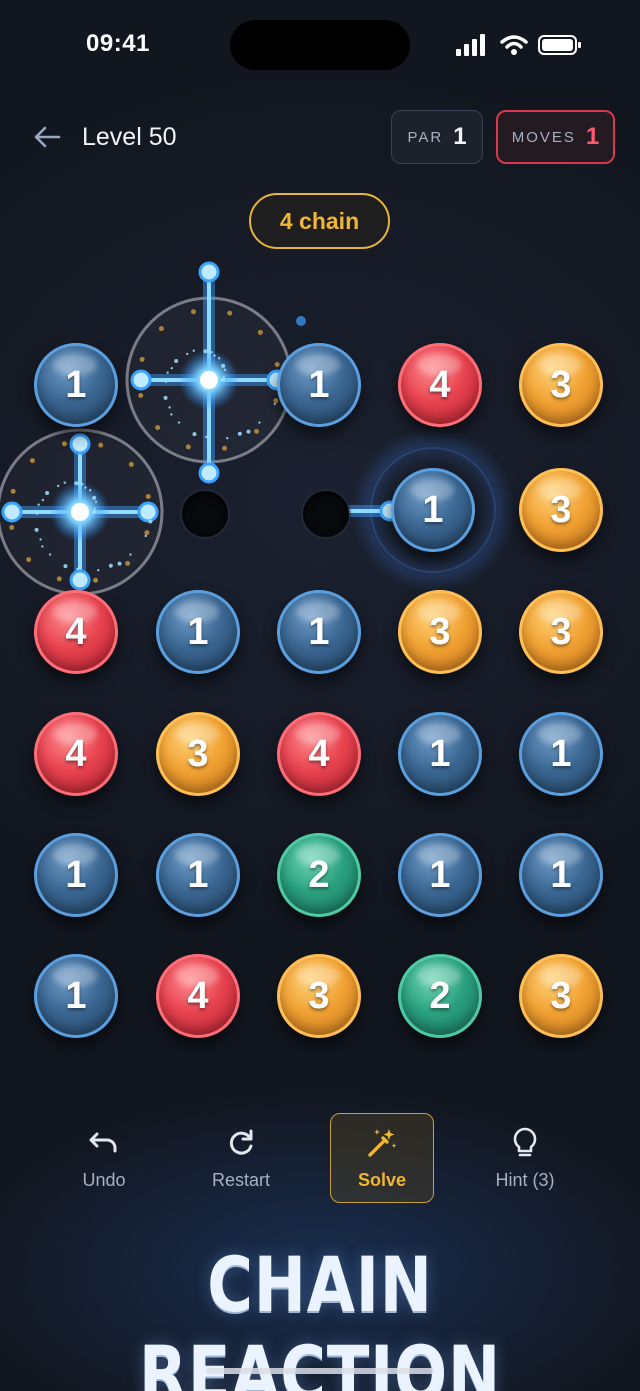 This screenshot has width=640, height=1391. What do you see at coordinates (320, 1371) in the screenshot?
I see `home-indicator` at bounding box center [320, 1371].